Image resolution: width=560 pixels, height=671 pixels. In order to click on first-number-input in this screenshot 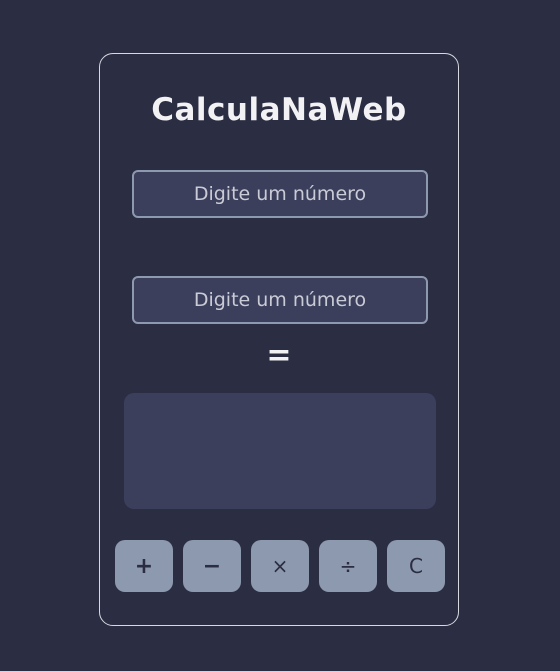, I will do `click(280, 194)`.